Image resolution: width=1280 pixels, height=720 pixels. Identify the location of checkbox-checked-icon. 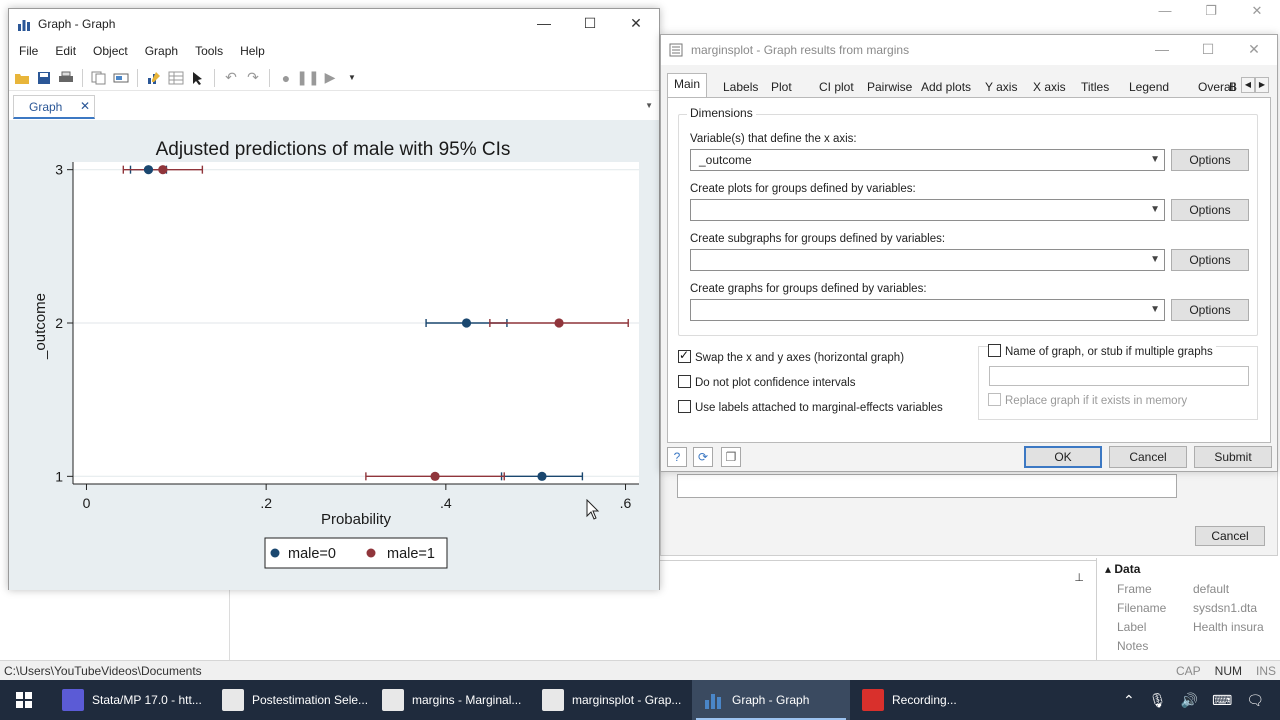
(684, 355).